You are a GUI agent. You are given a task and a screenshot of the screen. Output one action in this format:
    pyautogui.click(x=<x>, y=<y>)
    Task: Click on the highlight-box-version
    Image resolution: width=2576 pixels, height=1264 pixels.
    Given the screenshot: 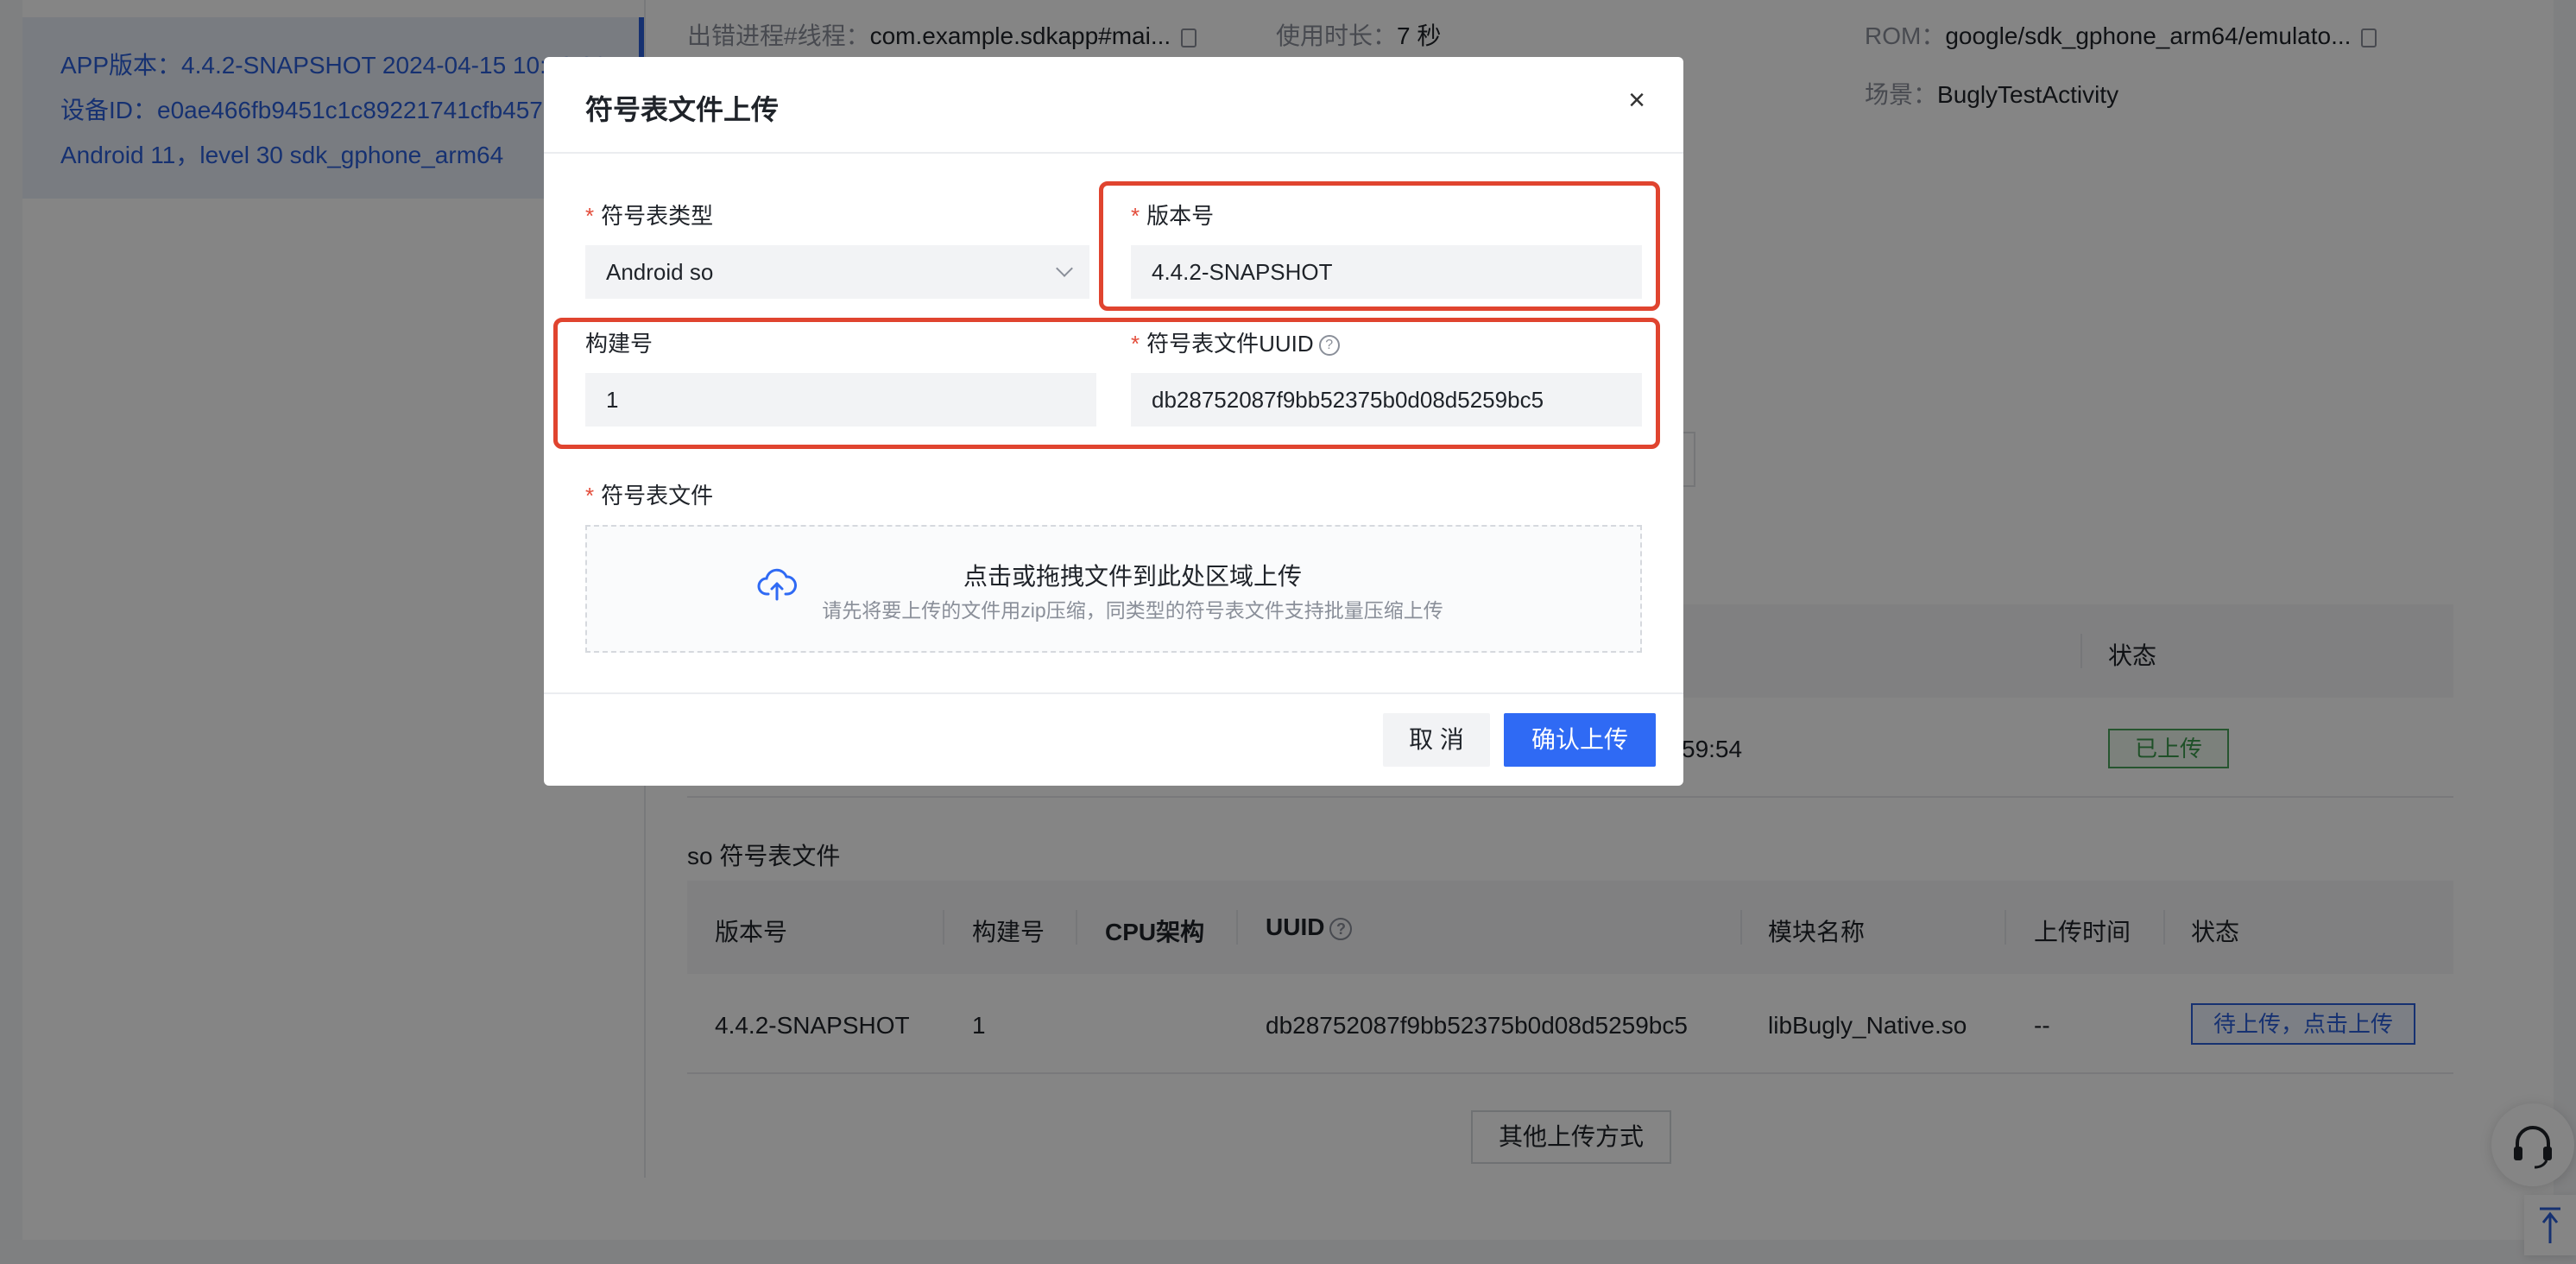 What is the action you would take?
    pyautogui.click(x=1379, y=246)
    